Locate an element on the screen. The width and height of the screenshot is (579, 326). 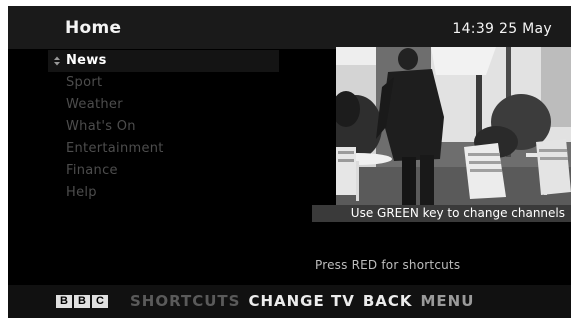
footer-nav: SHORTCUTS CHANGE TV BACK MENU is located at coordinates (302, 301).